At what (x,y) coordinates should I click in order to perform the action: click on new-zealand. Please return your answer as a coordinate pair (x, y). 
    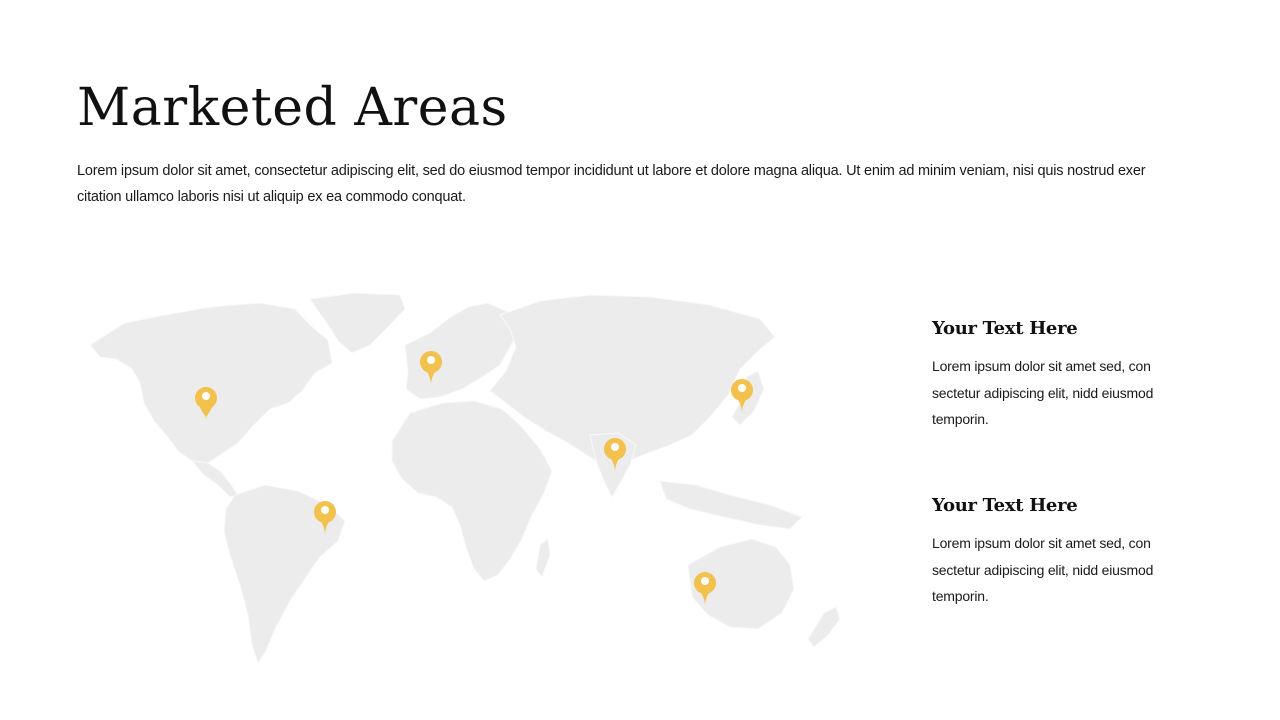
    Looking at the image, I should click on (824, 627).